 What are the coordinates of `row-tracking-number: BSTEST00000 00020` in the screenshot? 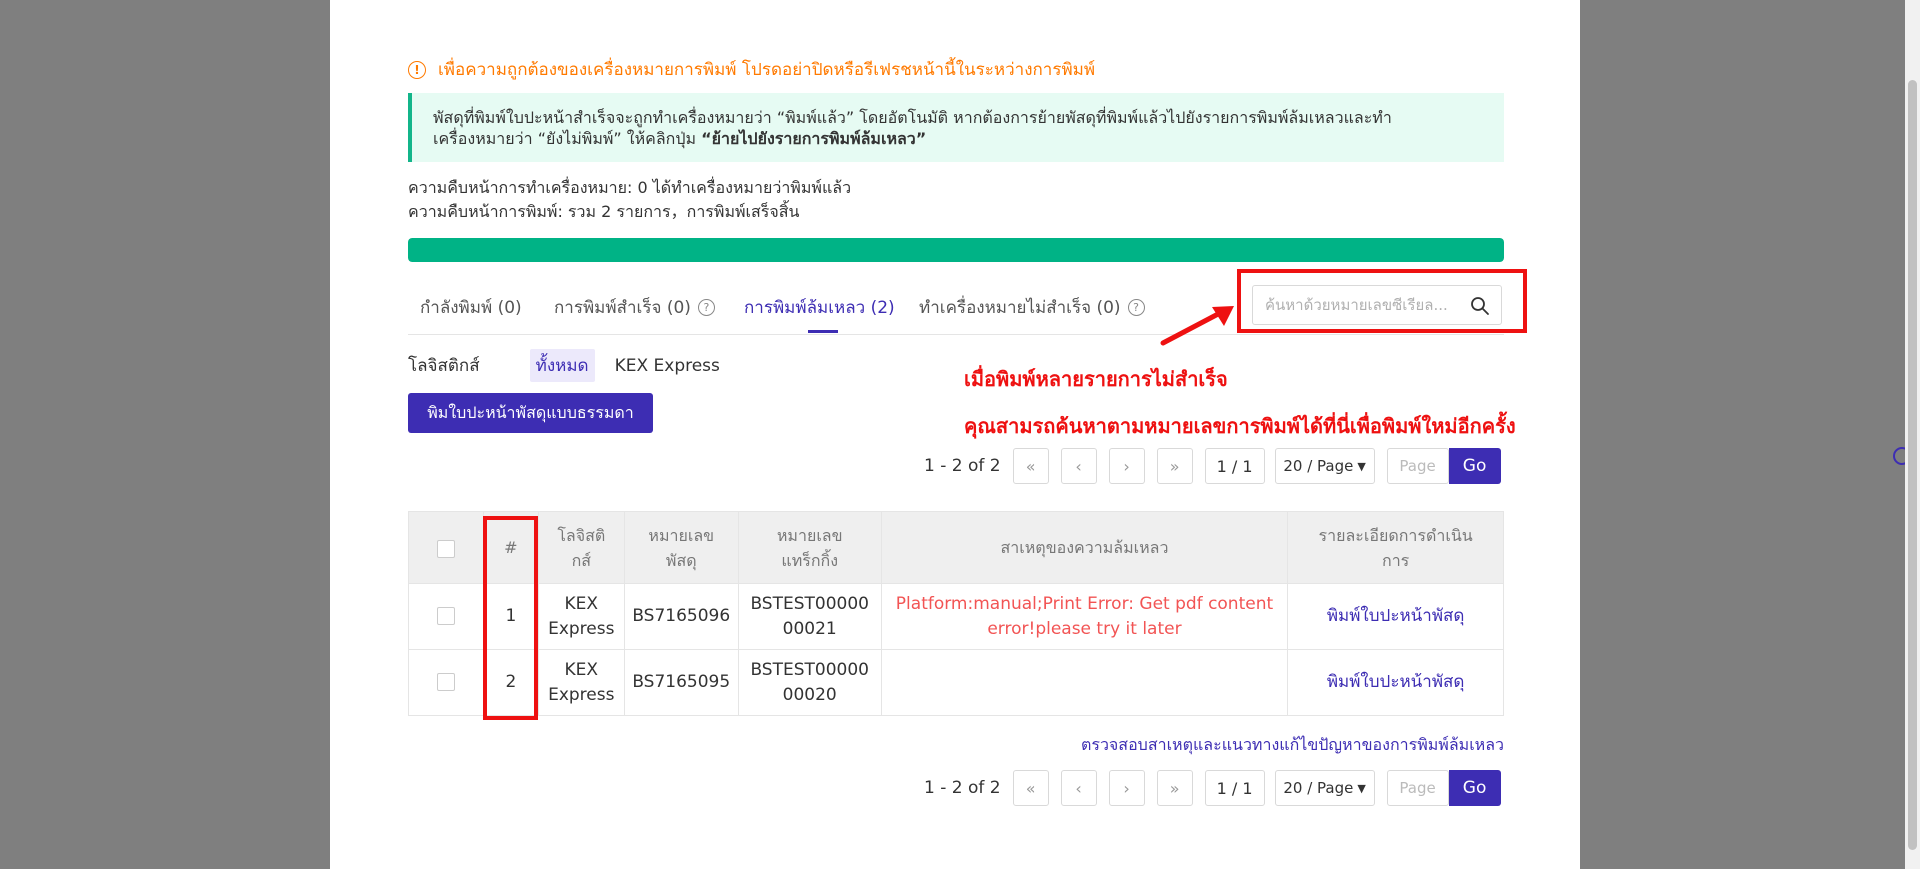 It's located at (809, 682).